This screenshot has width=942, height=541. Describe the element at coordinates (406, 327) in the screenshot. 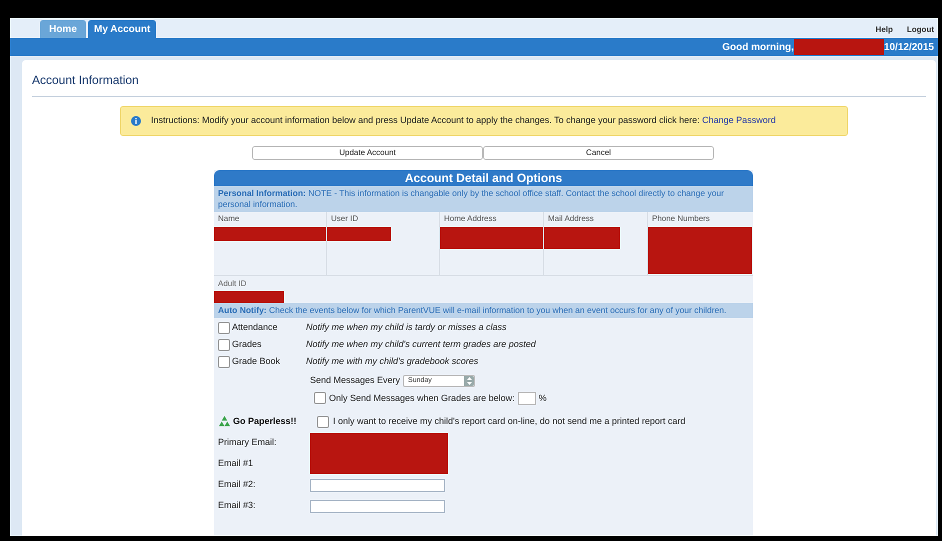

I see `option-description: Notify me when my child is tardy or misses a class` at that location.